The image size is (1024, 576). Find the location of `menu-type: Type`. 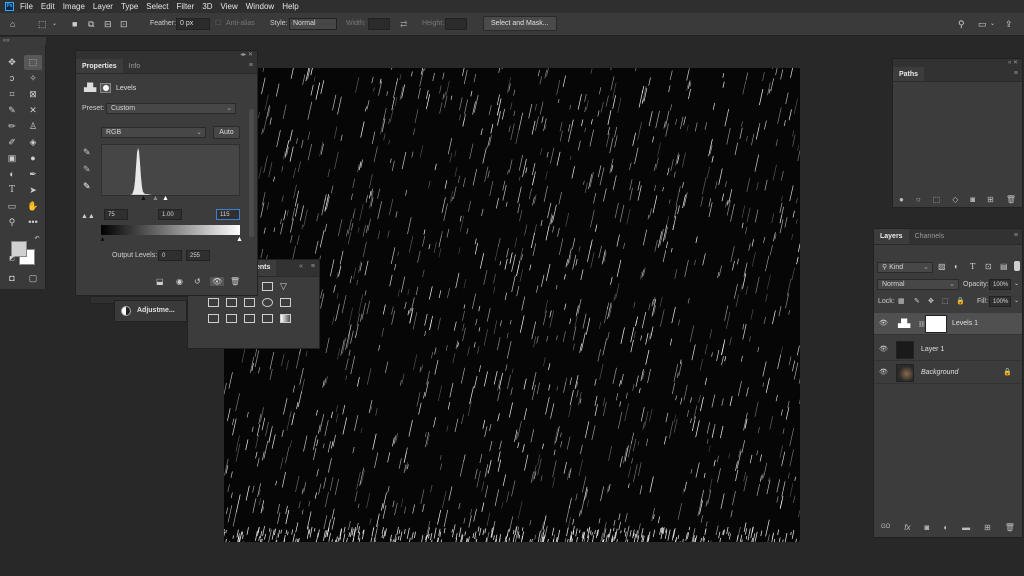

menu-type: Type is located at coordinates (129, 6).